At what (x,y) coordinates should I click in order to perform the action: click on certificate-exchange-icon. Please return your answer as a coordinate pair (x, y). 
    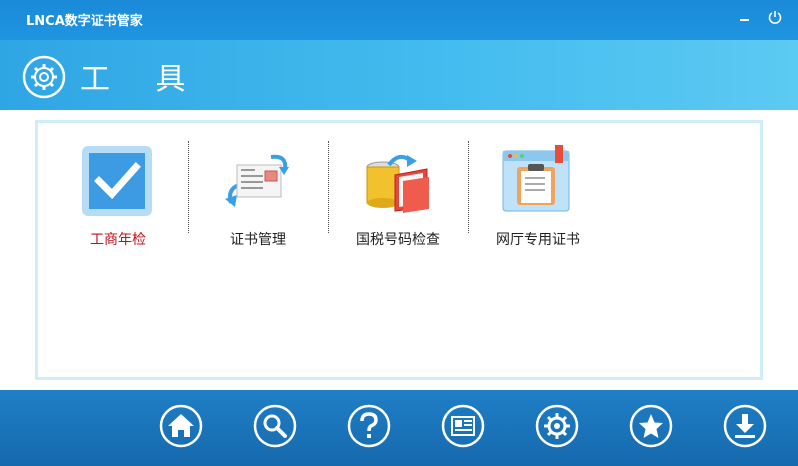
    Looking at the image, I should click on (257, 180).